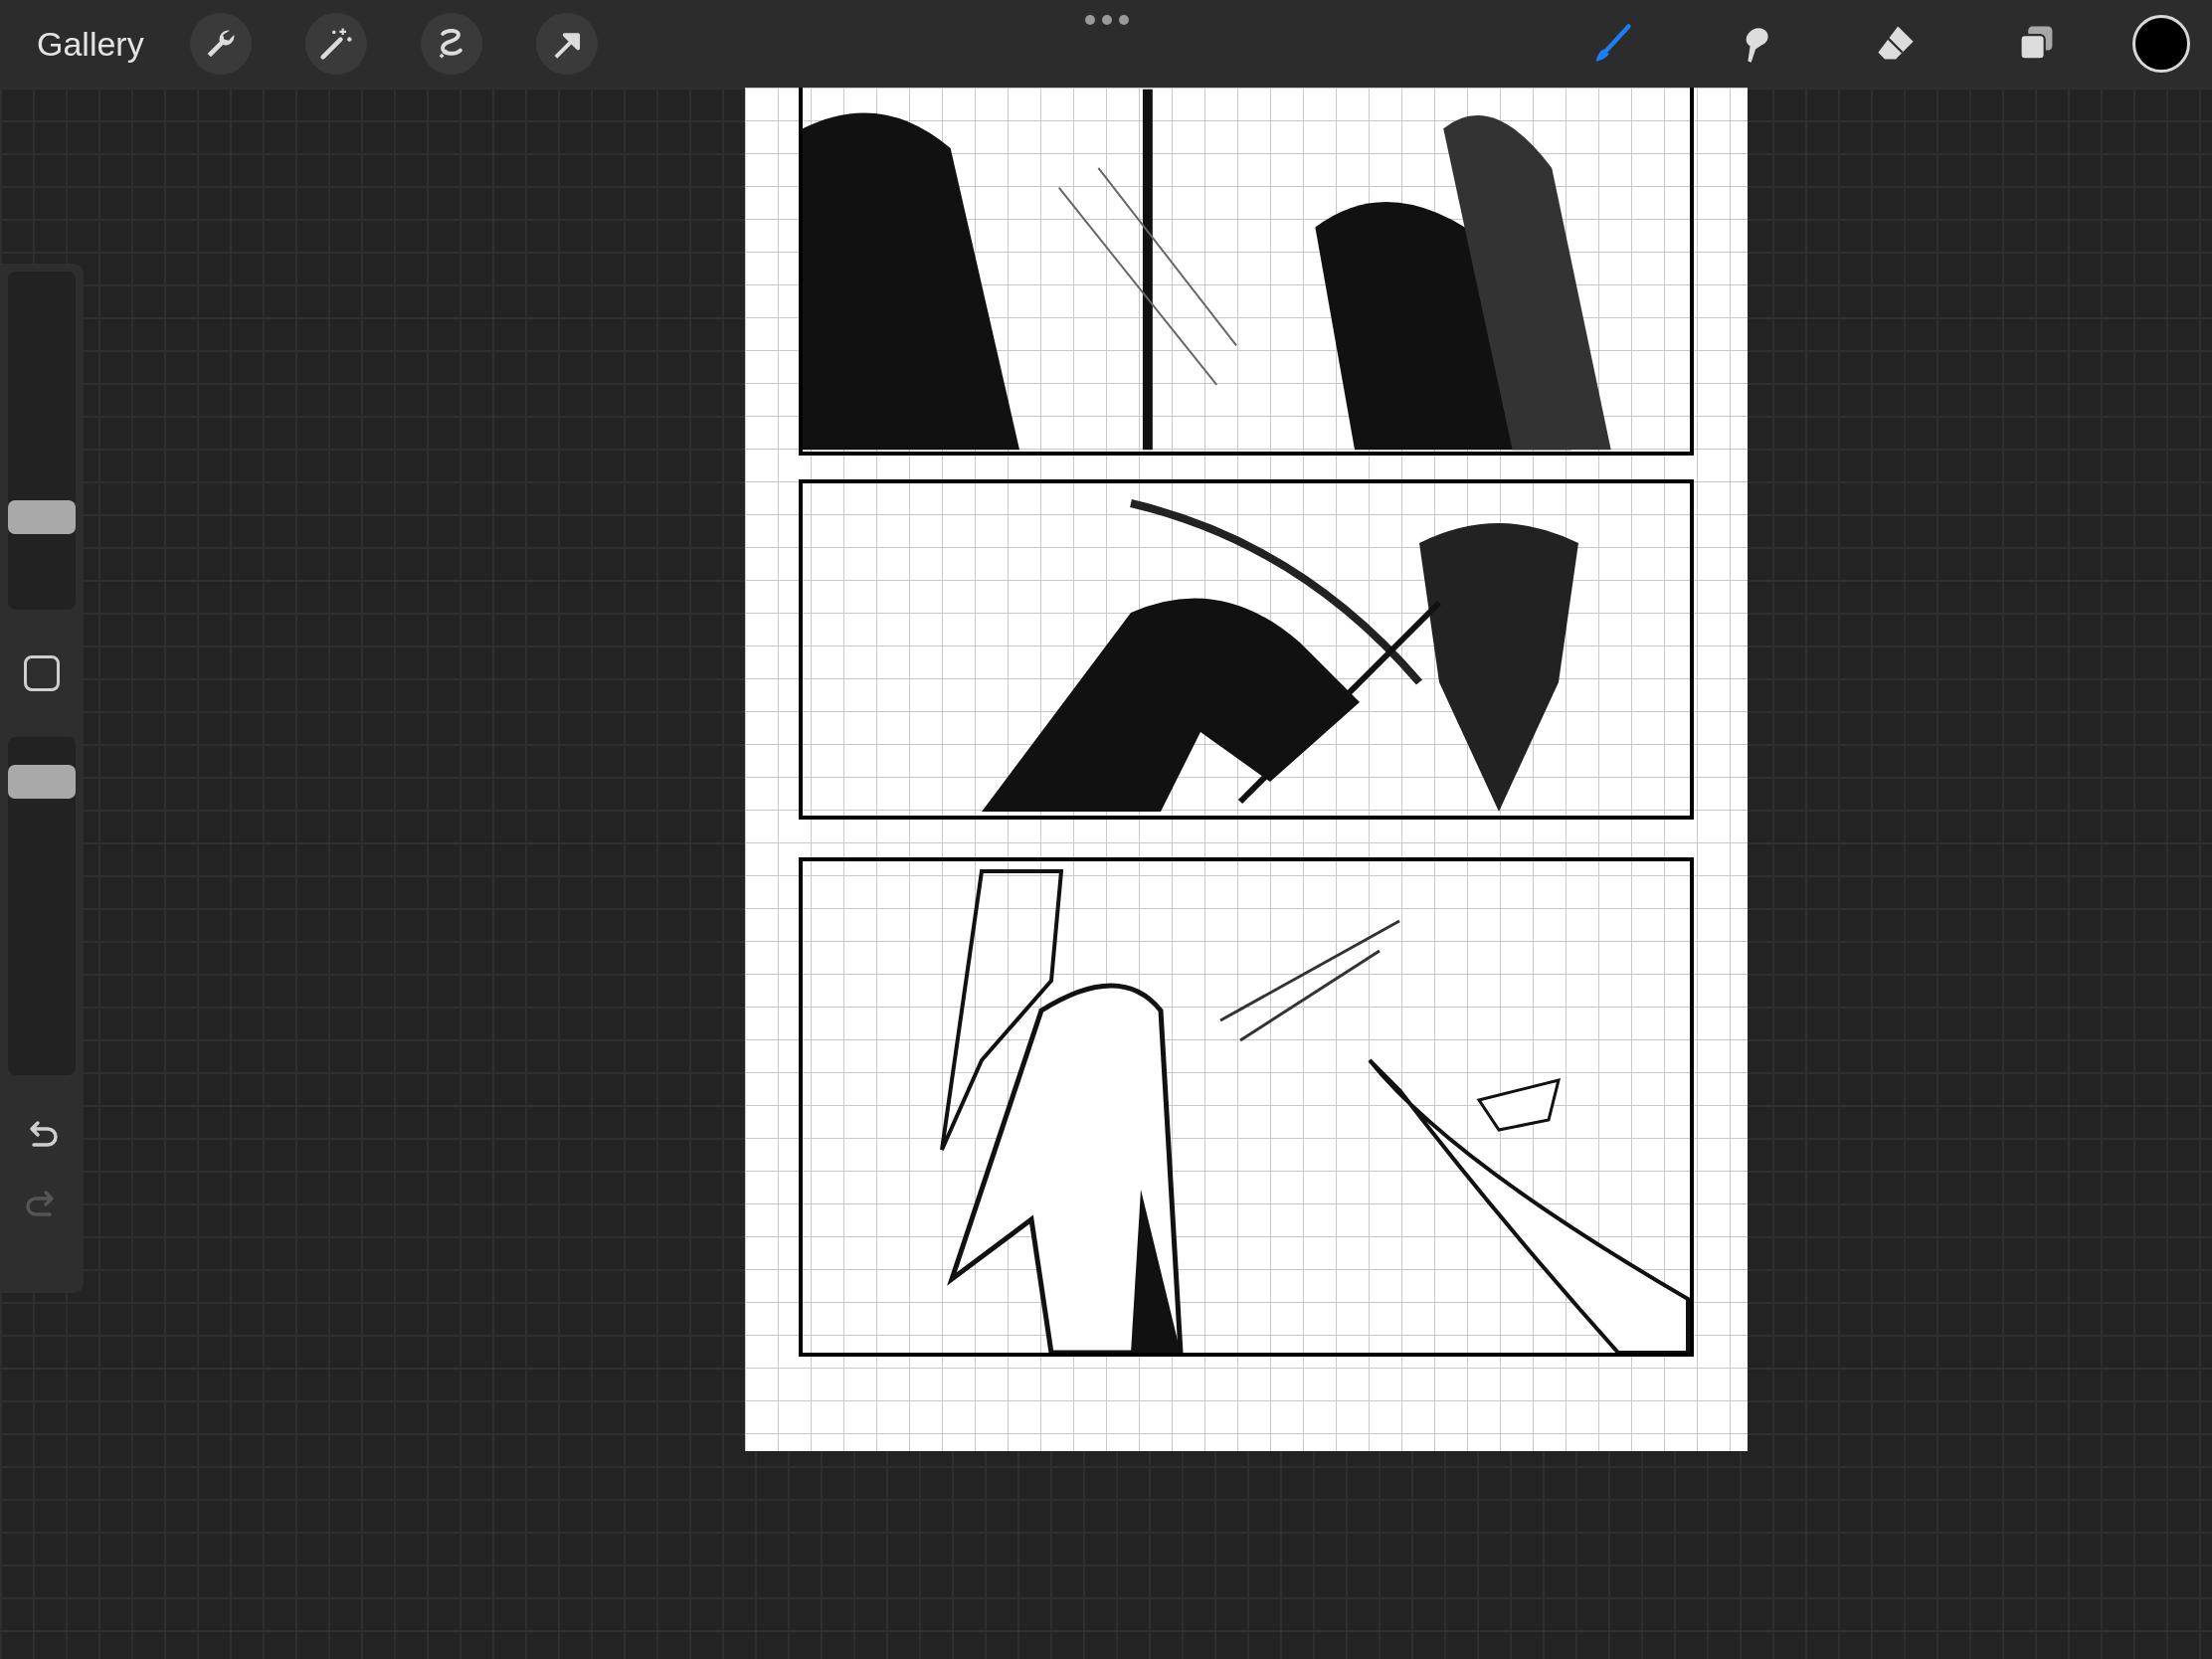 This screenshot has width=2212, height=1659. What do you see at coordinates (42, 441) in the screenshot?
I see `brush-size-slider` at bounding box center [42, 441].